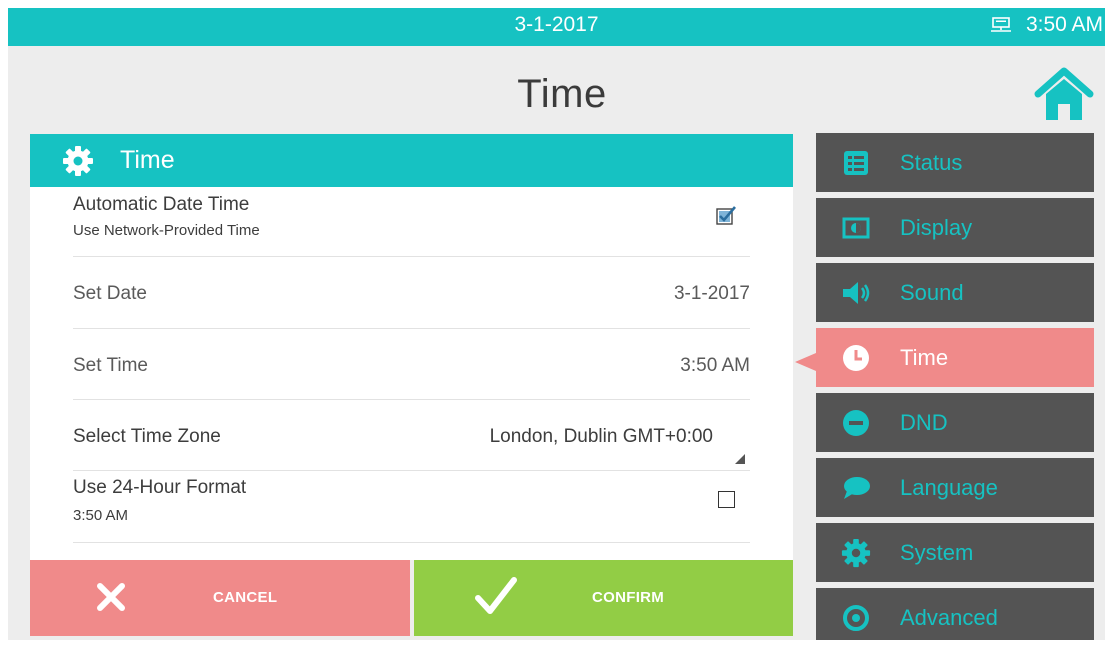 The width and height of the screenshot is (1105, 653). What do you see at coordinates (856, 228) in the screenshot?
I see `display-icon` at bounding box center [856, 228].